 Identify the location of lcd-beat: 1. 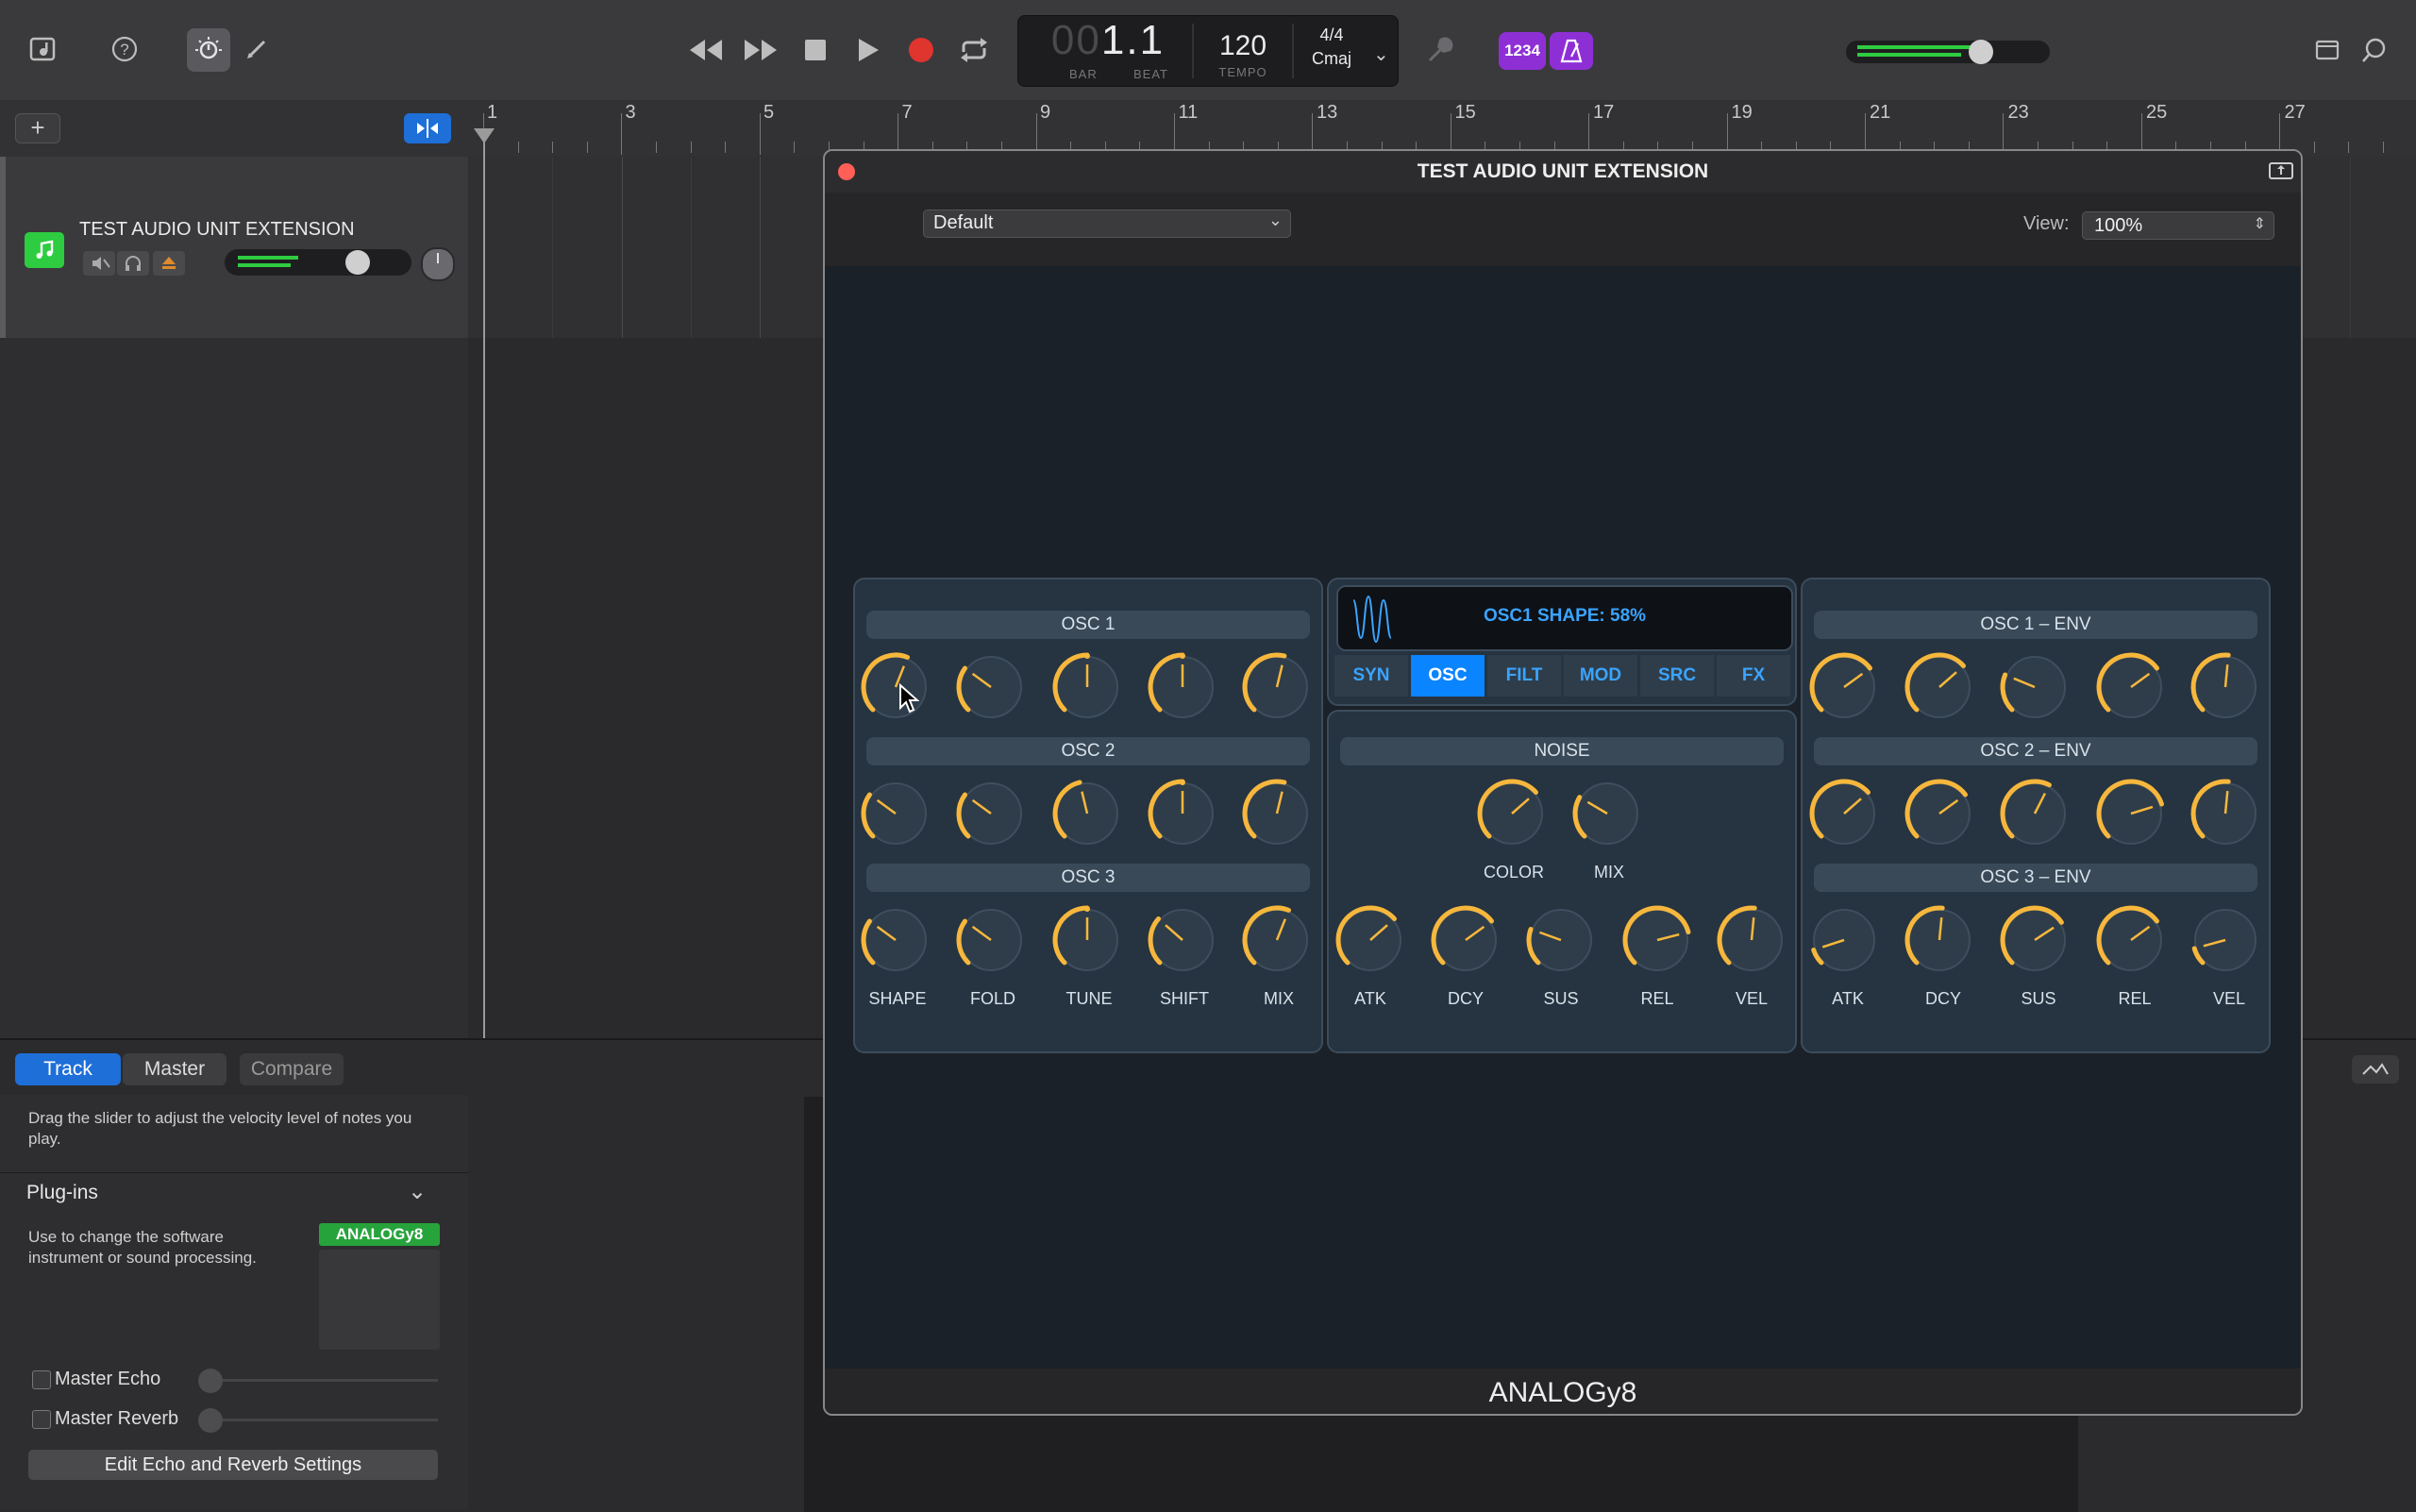
(1152, 40).